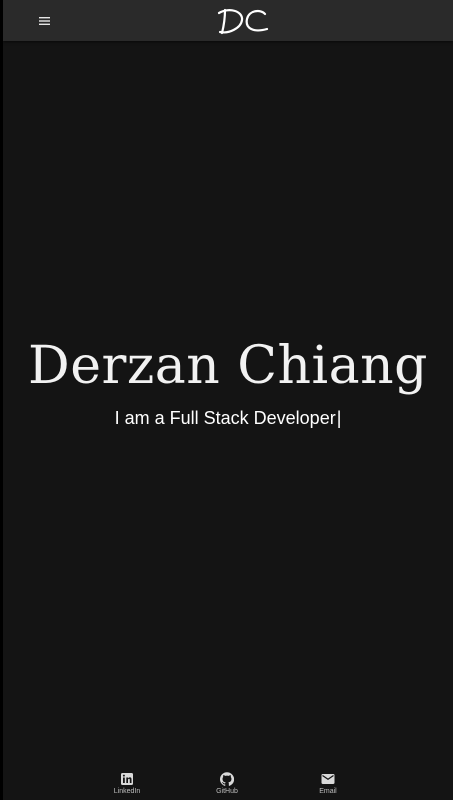 This screenshot has width=453, height=800. Describe the element at coordinates (127, 791) in the screenshot. I see `linkedin-label: LinkedIn` at that location.